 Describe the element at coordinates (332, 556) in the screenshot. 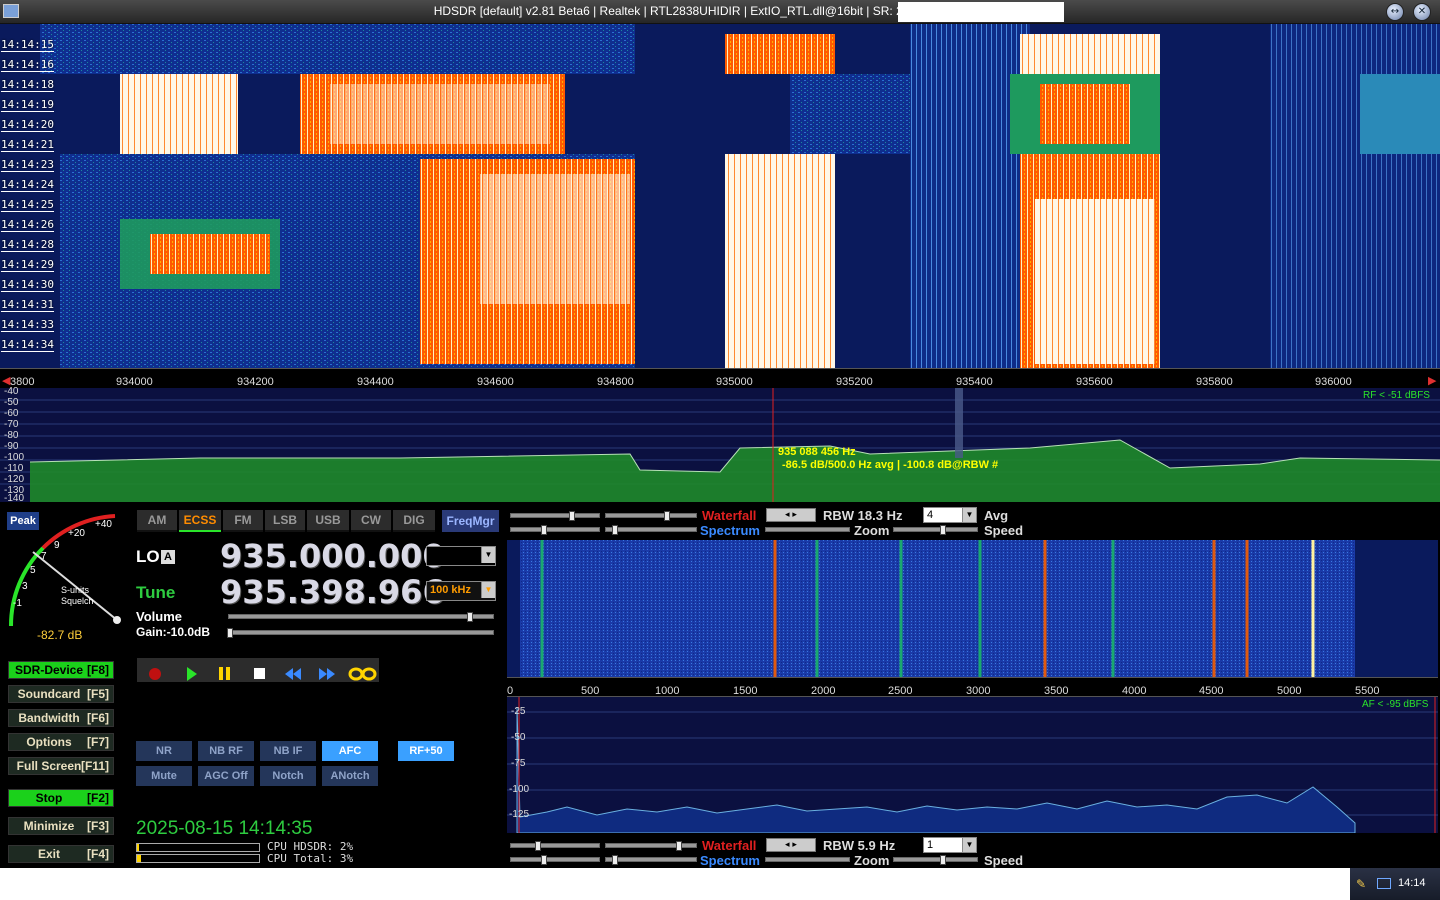

I see `lo-frequency: 935.000.000` at that location.